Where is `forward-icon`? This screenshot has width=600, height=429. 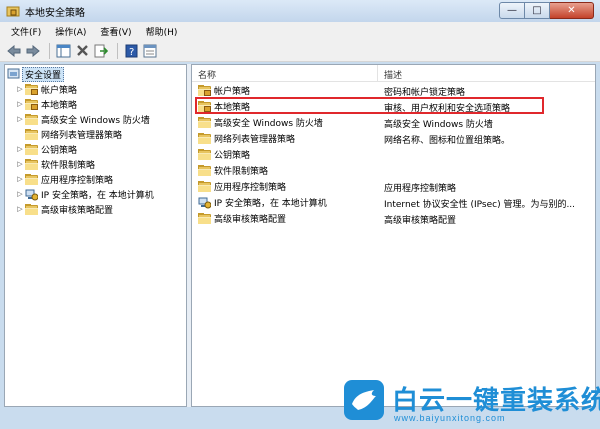
forward-icon is located at coordinates (33, 51).